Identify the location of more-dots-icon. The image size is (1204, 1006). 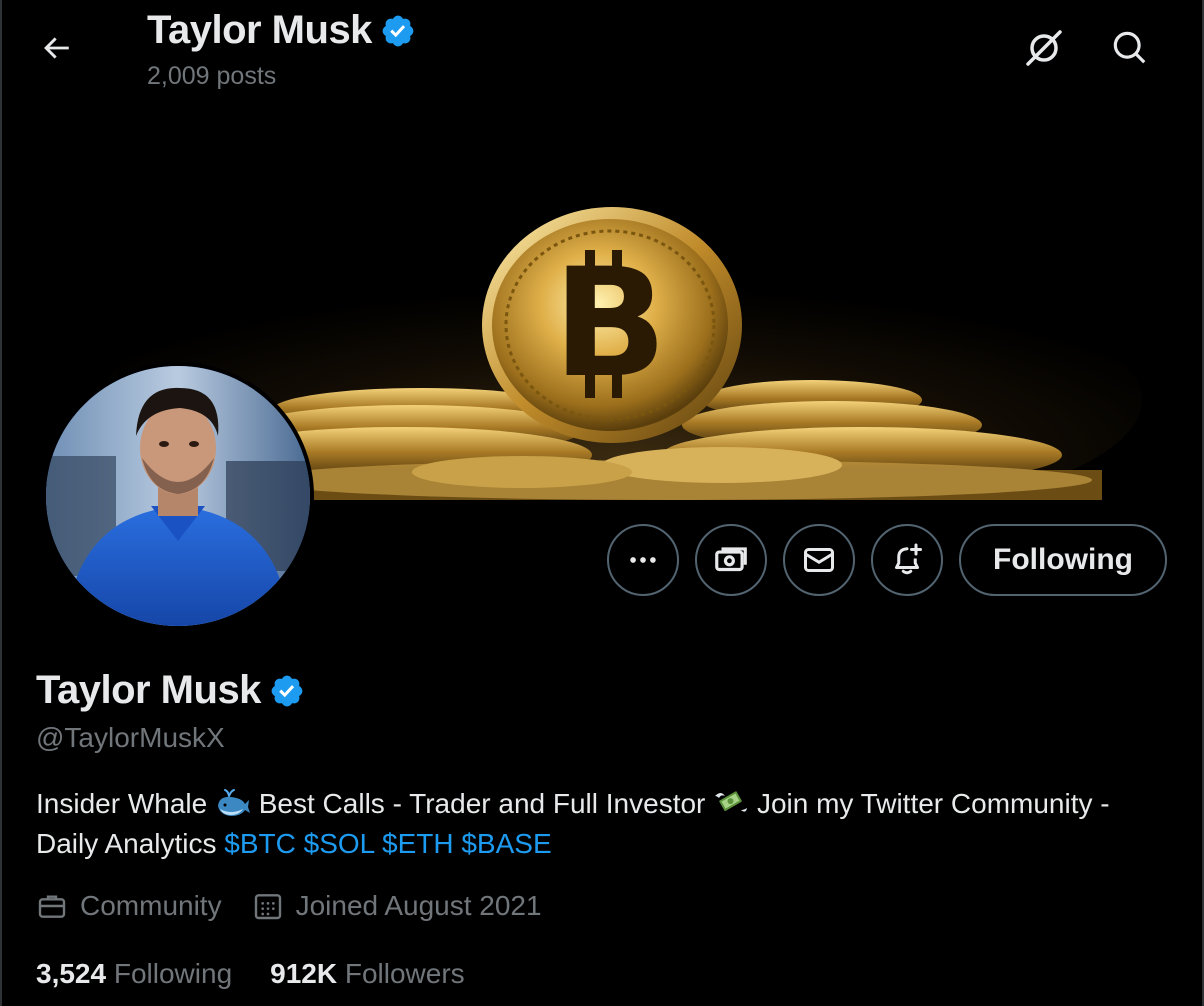
(643, 560).